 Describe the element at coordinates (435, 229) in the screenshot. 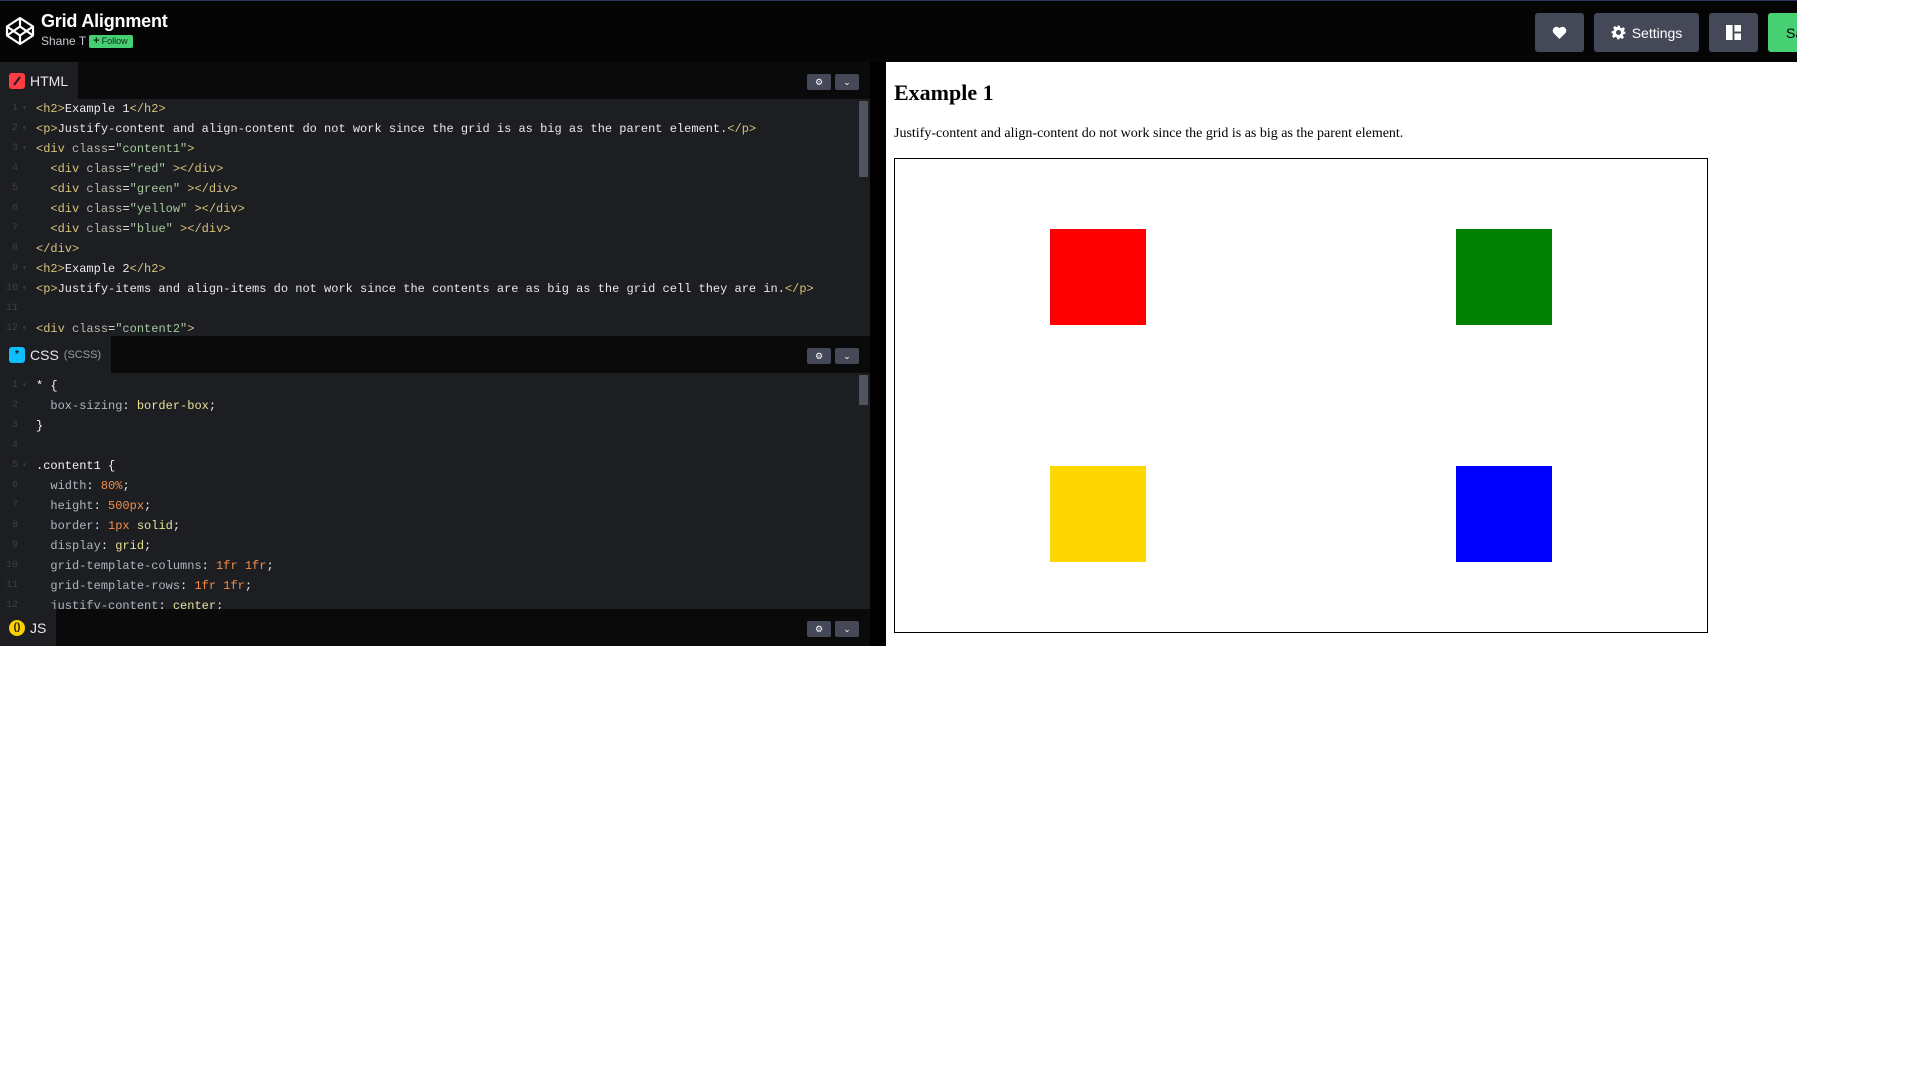

I see `code-line: 7 <div class = "blue" ></div>` at that location.